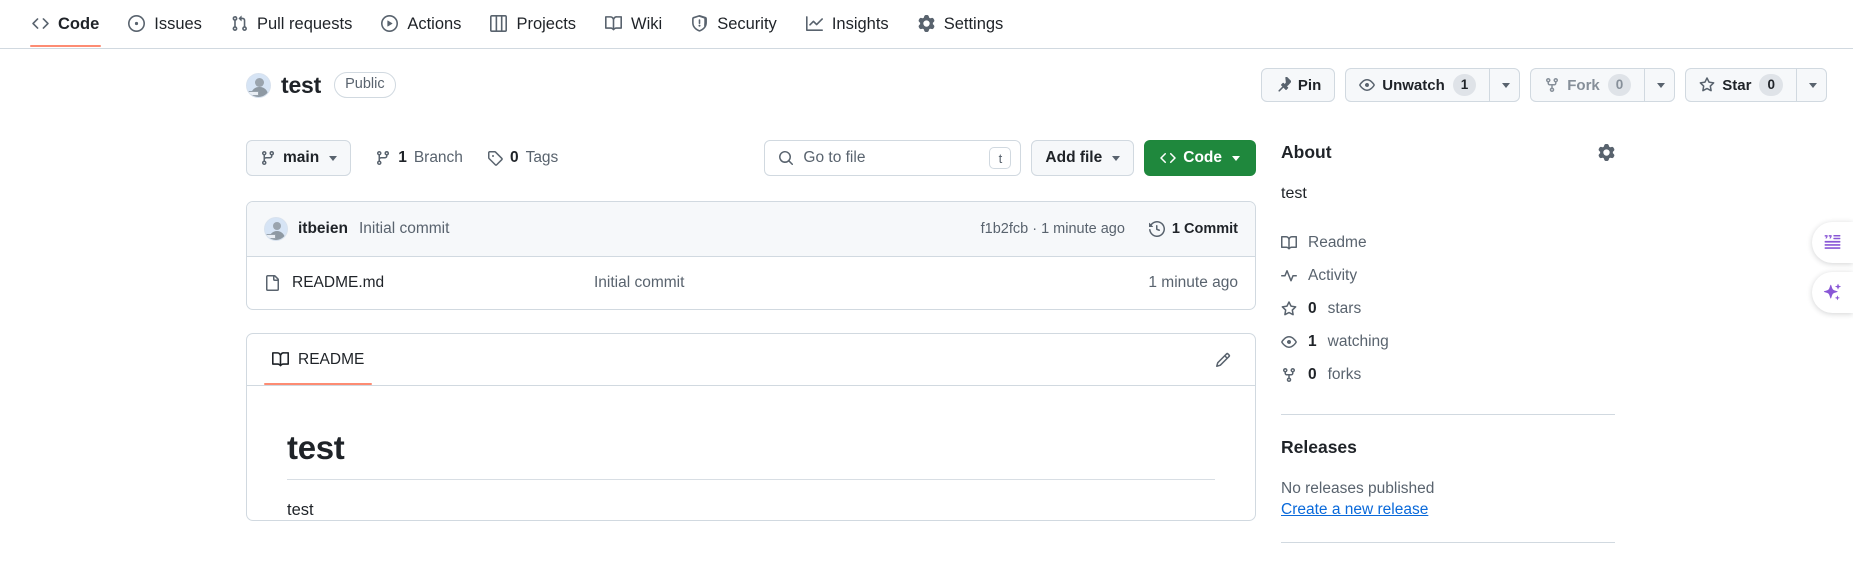  What do you see at coordinates (647, 24) in the screenshot?
I see `nav-item-label: Wiki` at bounding box center [647, 24].